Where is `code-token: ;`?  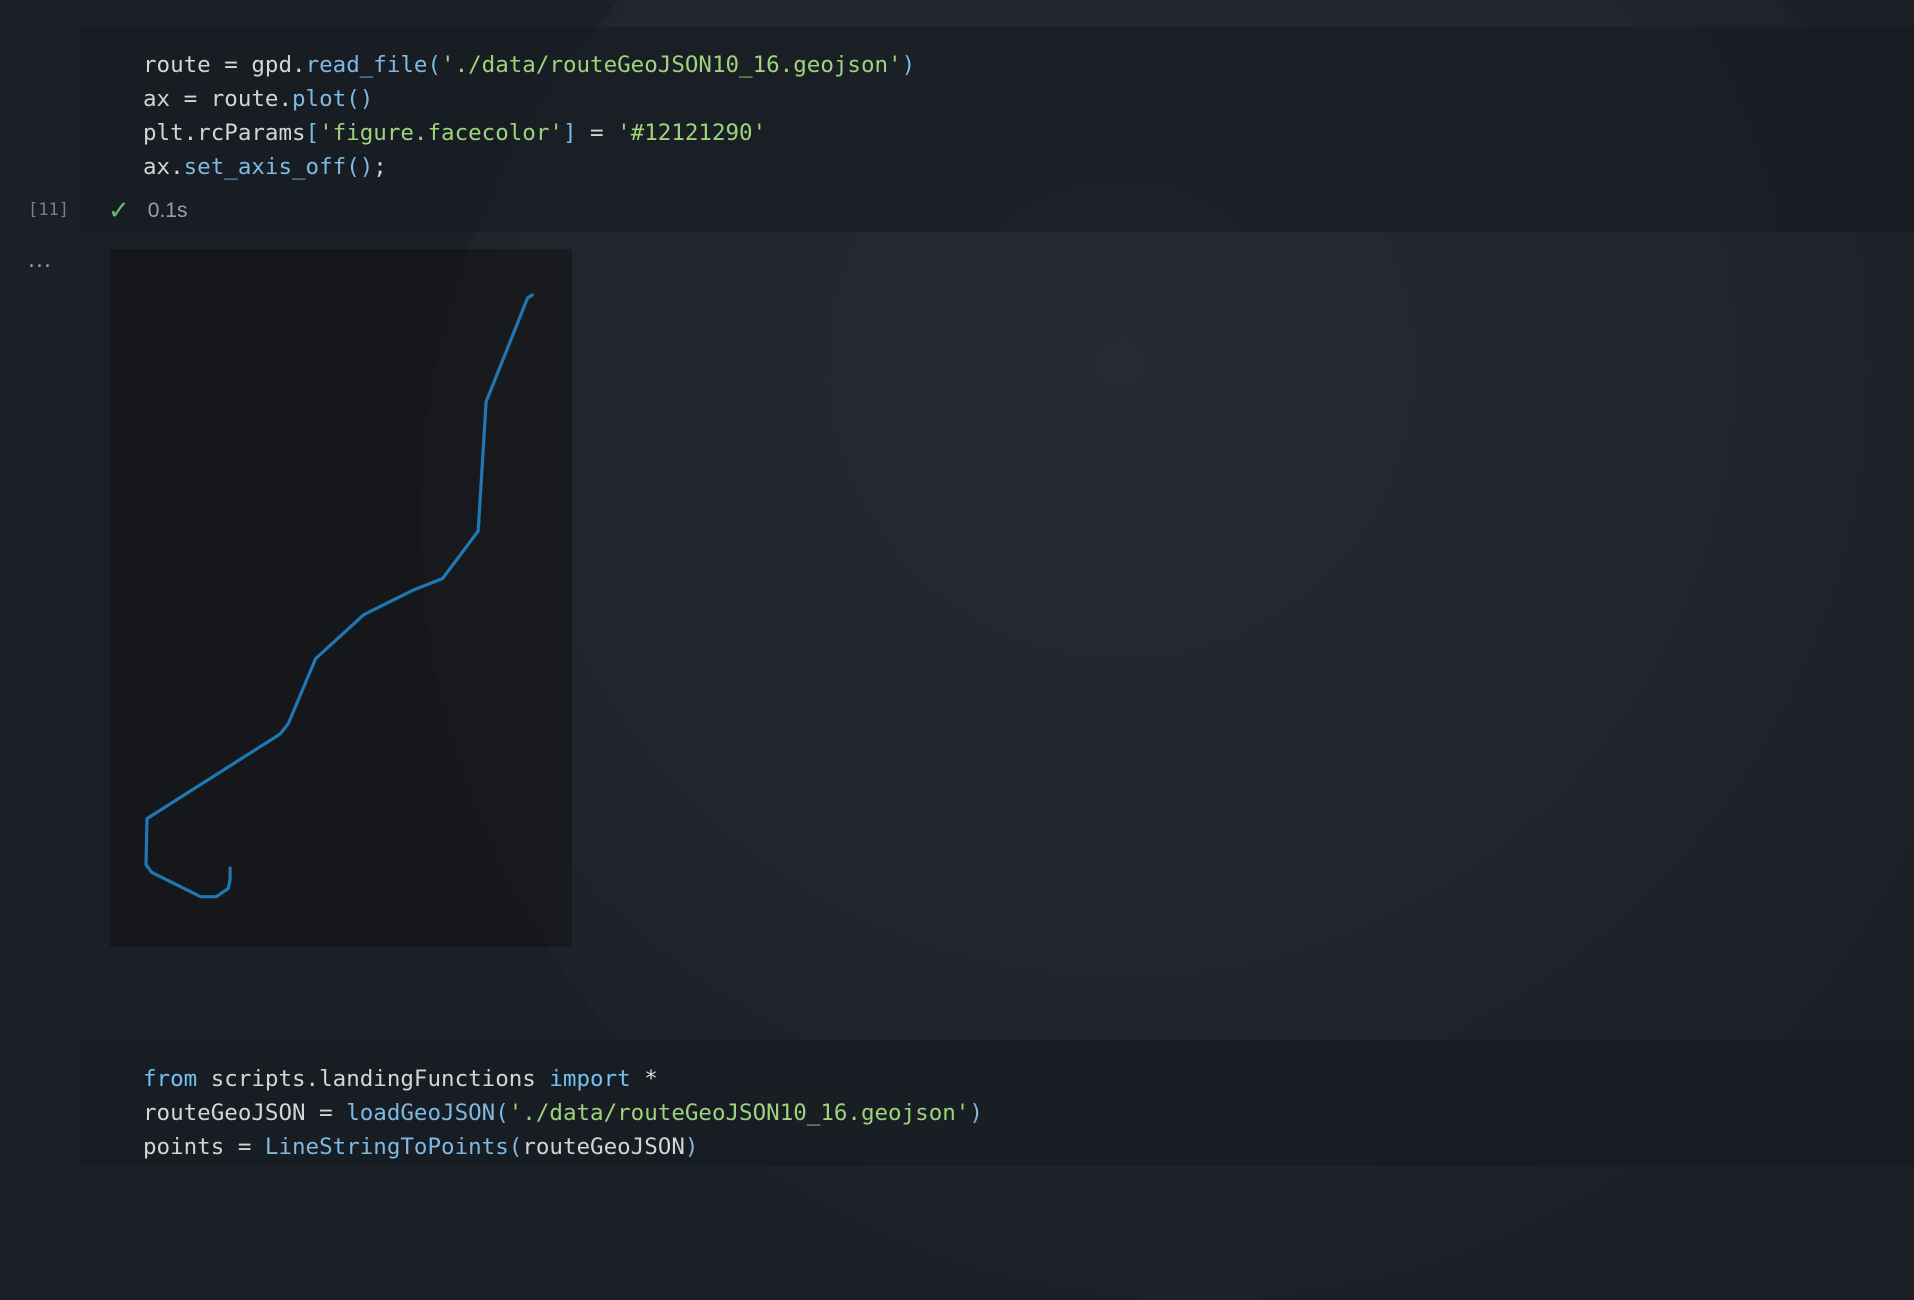
code-token: ; is located at coordinates (380, 167).